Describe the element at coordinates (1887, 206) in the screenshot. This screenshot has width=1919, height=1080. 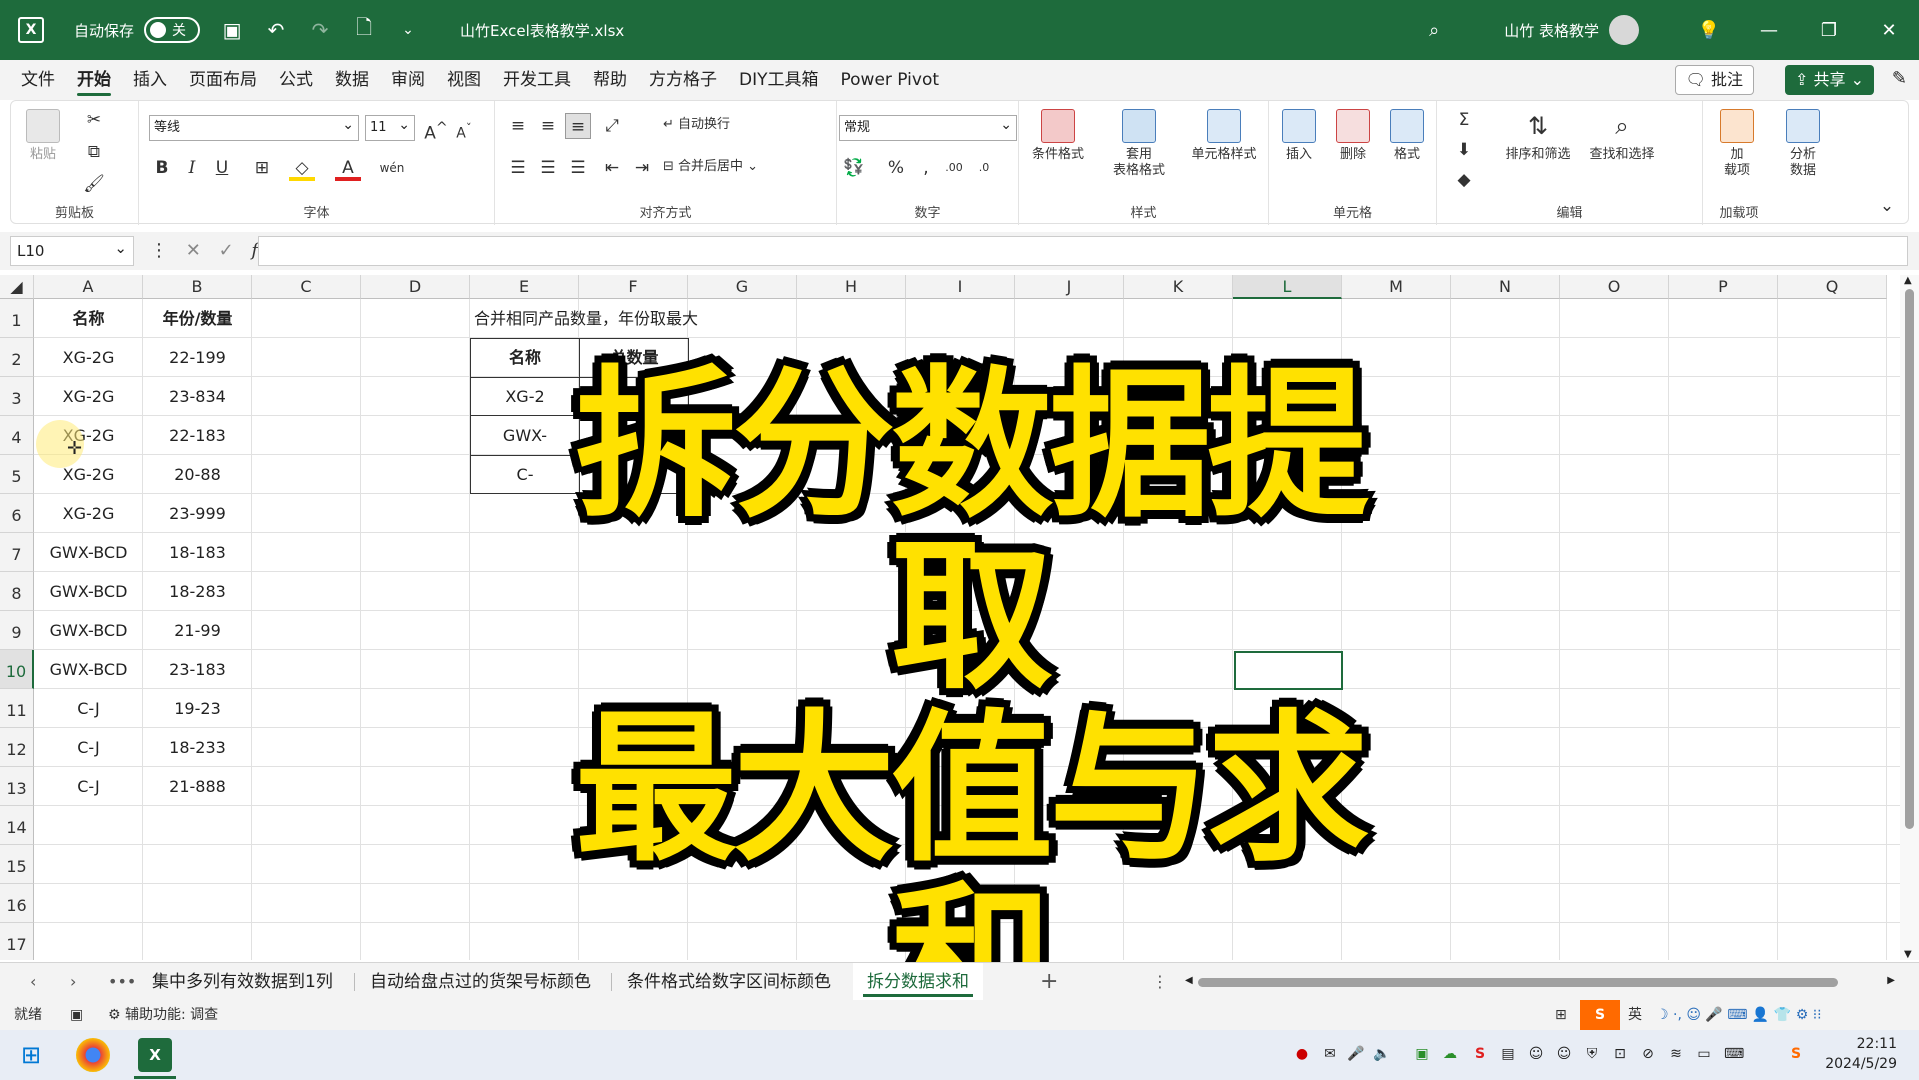
I see `collapse-ribbon-icon: ⌄` at that location.